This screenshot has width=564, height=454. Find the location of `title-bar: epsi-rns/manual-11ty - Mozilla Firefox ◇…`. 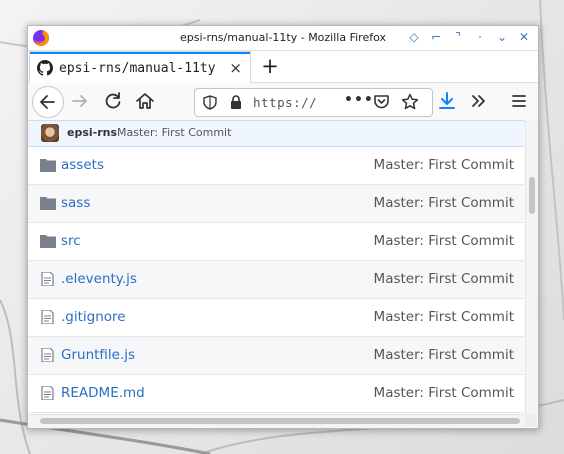

title-bar: epsi-rns/manual-11ty - Mozilla Firefox ◇… is located at coordinates (283, 38).